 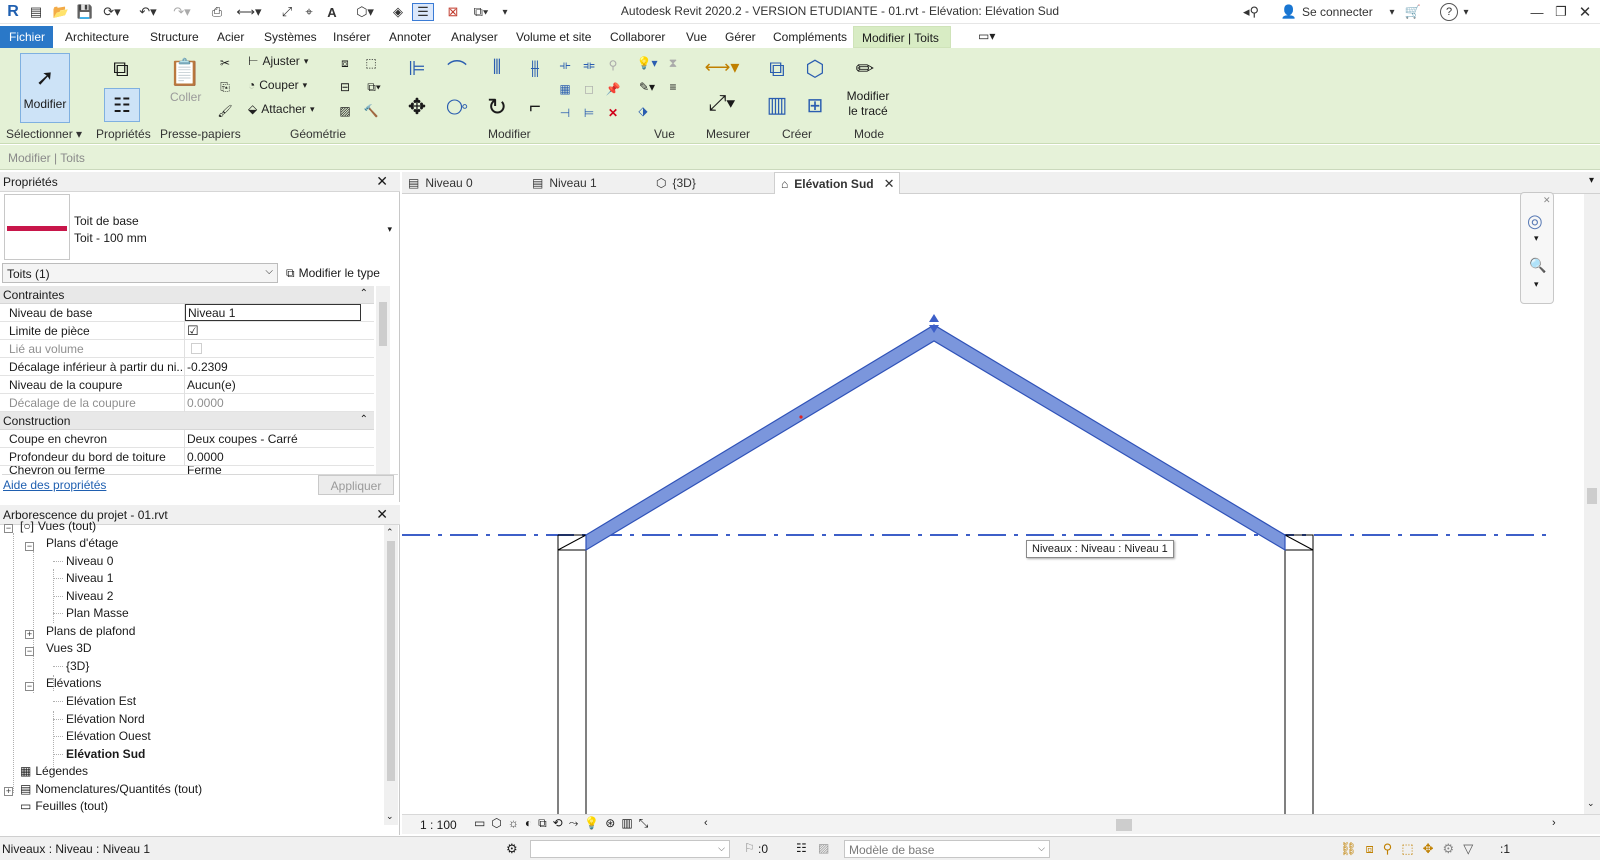 I want to click on override-by-category-icon: ≡, so click(x=673, y=87).